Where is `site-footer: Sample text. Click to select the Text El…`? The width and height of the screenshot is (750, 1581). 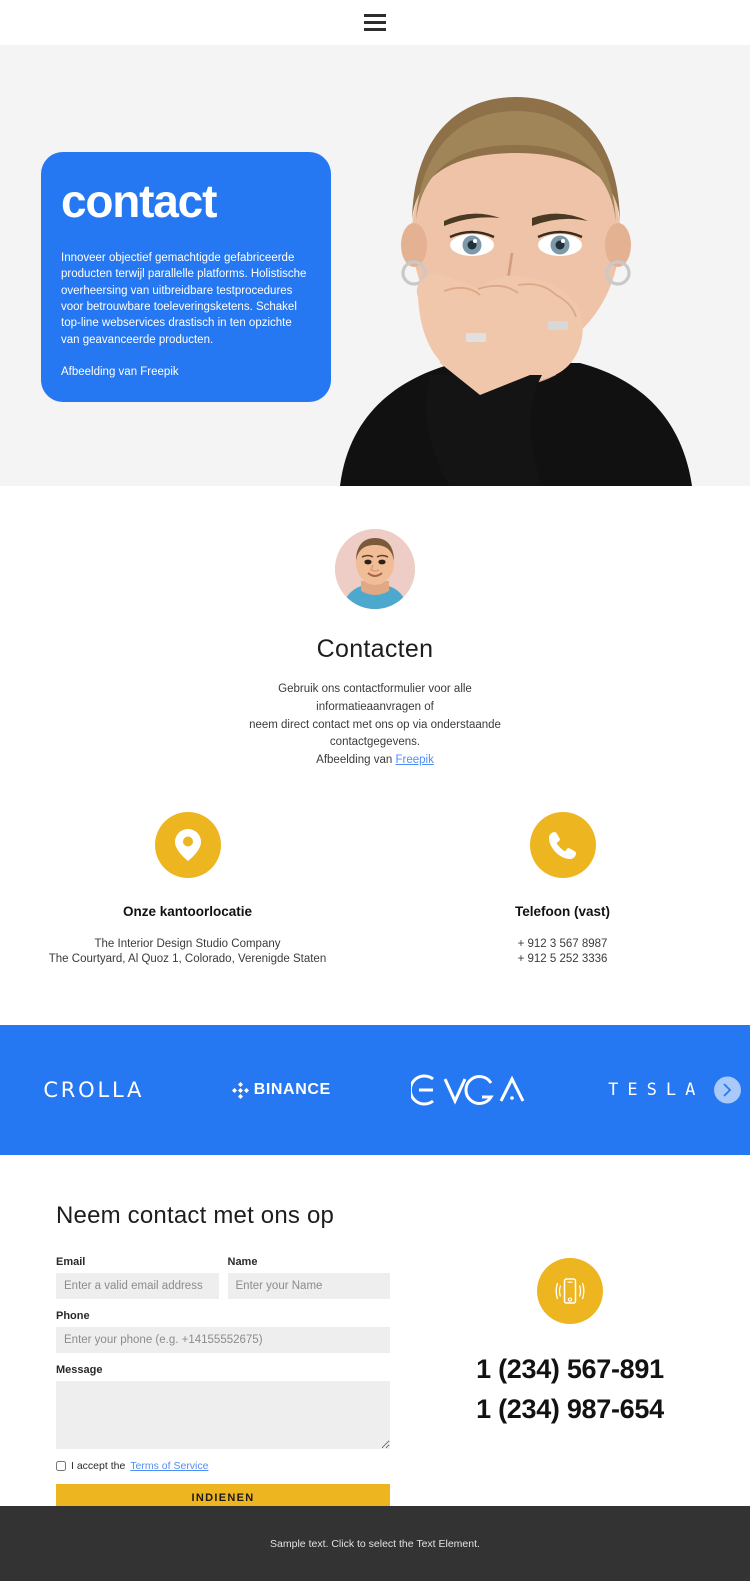
site-footer: Sample text. Click to select the Text El… is located at coordinates (375, 1543).